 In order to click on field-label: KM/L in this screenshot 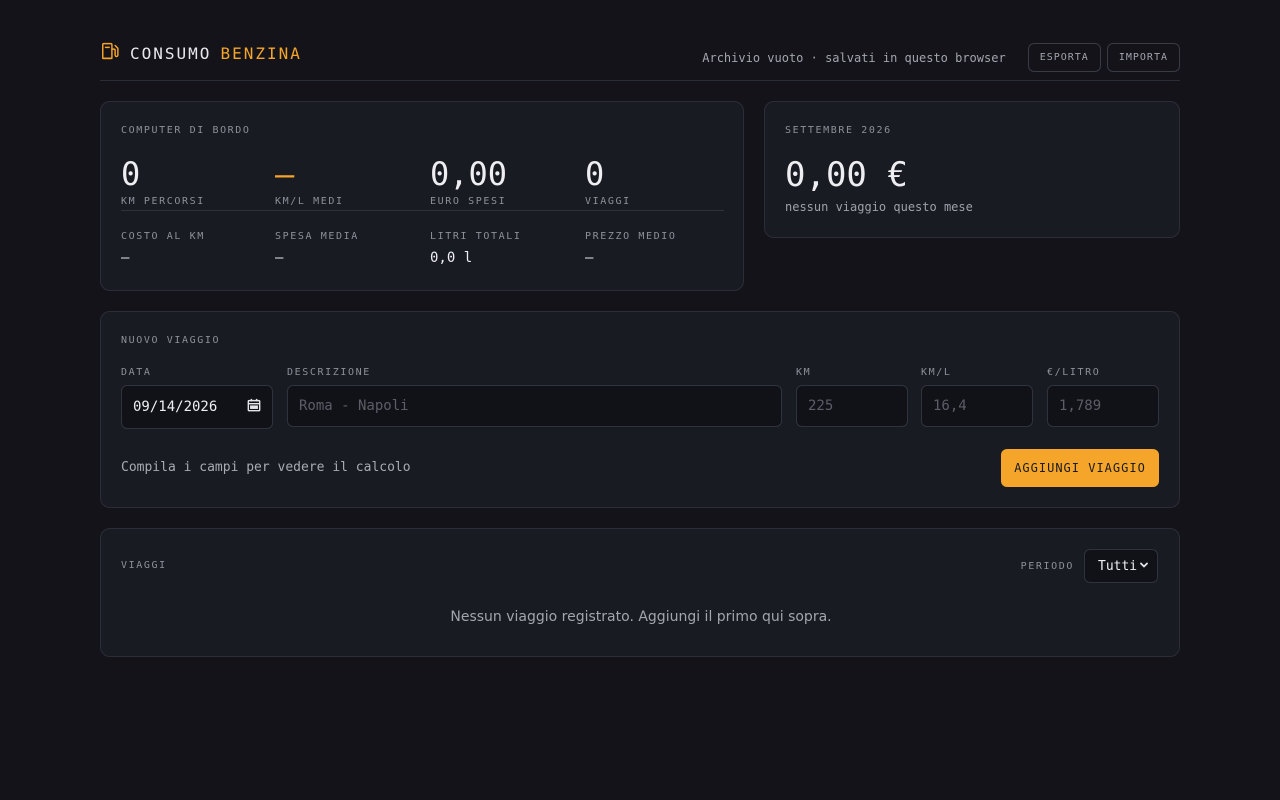, I will do `click(936, 372)`.